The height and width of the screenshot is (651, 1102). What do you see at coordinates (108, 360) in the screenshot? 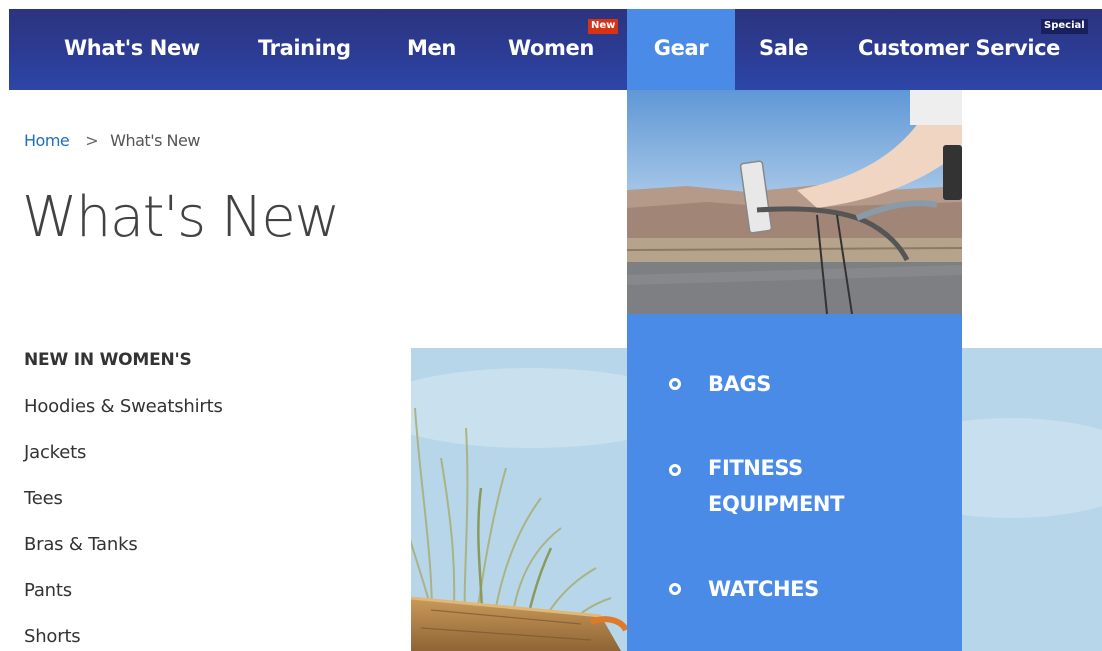
I see `sidebar-heading: NEW IN WOMEN'S` at bounding box center [108, 360].